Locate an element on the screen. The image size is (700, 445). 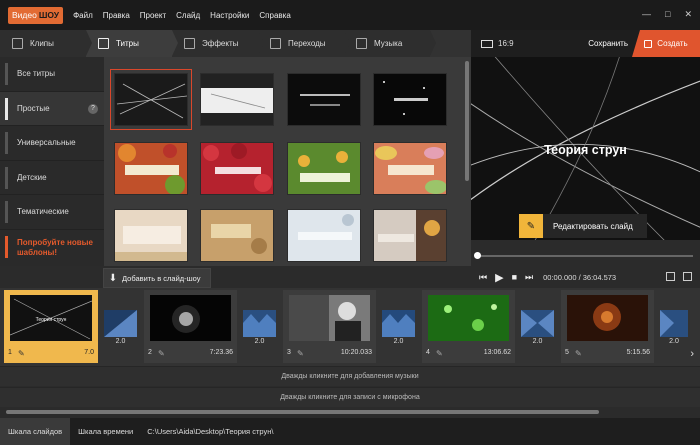
stop-icon: ■ is located at coordinates (514, 277).